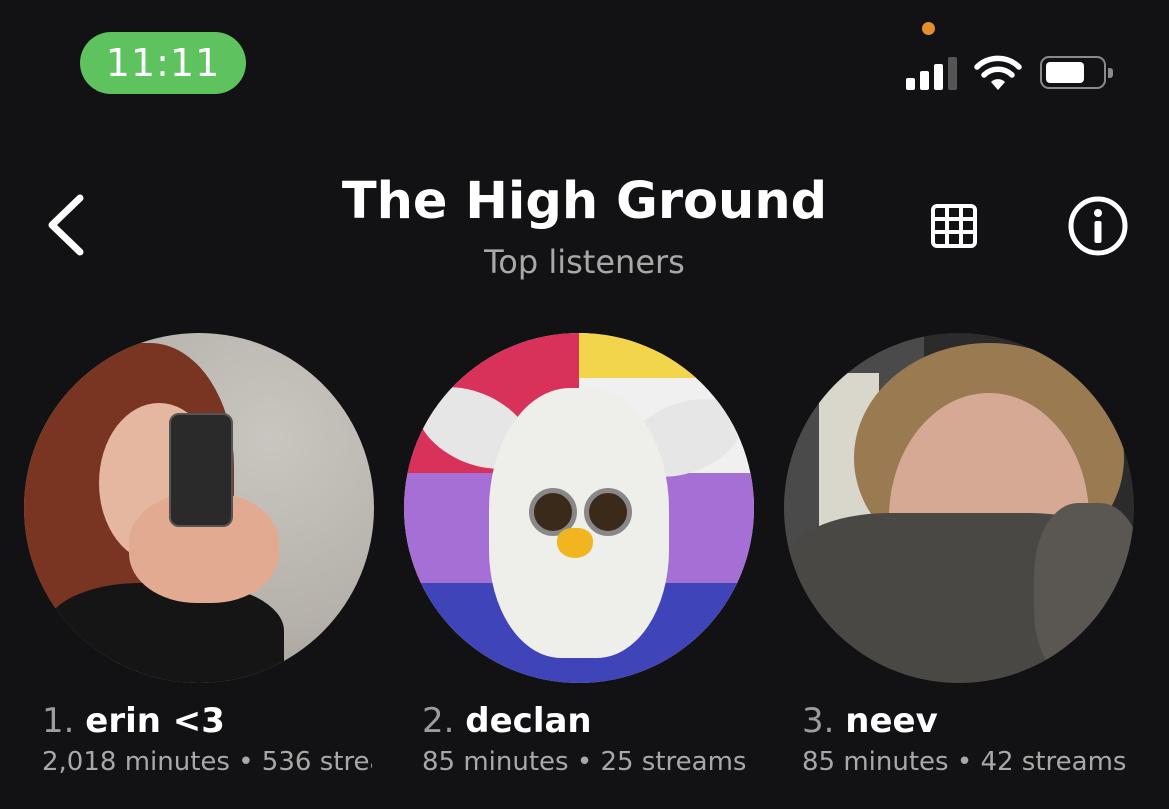 This screenshot has height=809, width=1169. I want to click on wifi-icon, so click(998, 72).